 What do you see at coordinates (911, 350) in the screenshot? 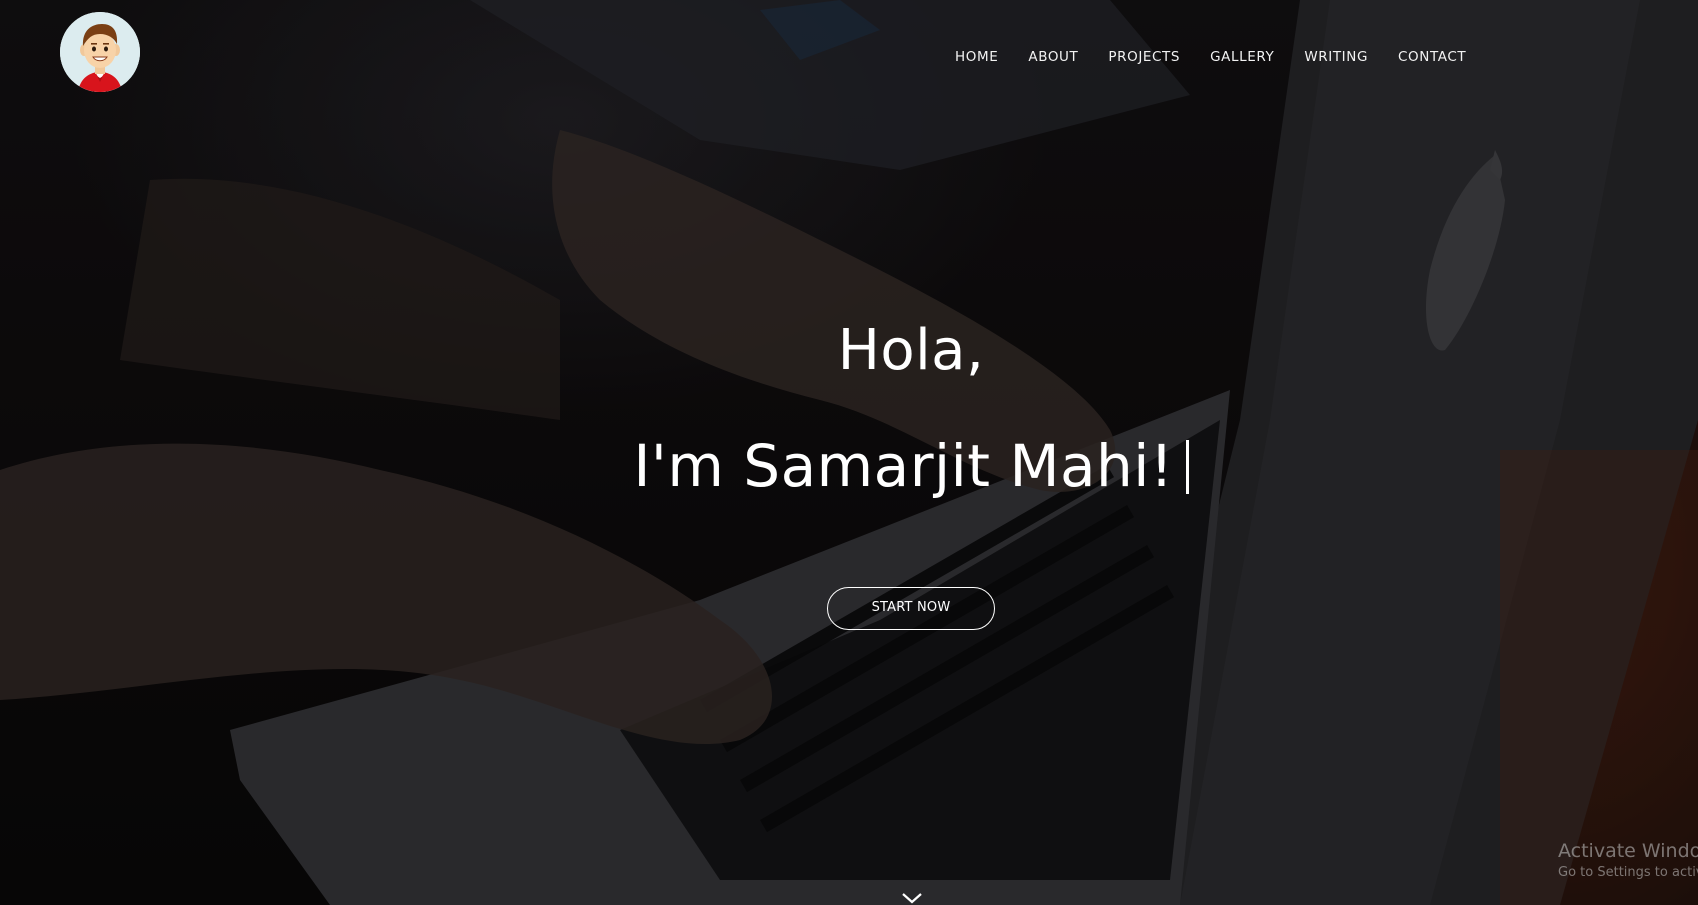
I see `hero-greeting: Hola,` at bounding box center [911, 350].